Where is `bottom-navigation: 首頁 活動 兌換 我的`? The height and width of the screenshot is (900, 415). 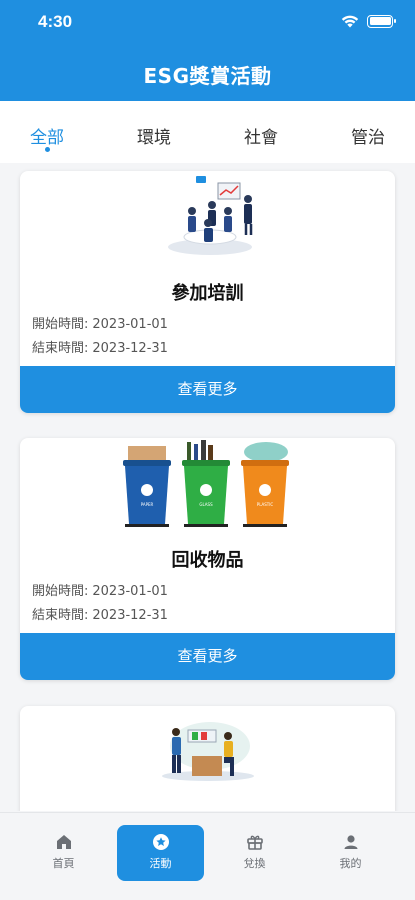 bottom-navigation: 首頁 活動 兌換 我的 is located at coordinates (207, 856).